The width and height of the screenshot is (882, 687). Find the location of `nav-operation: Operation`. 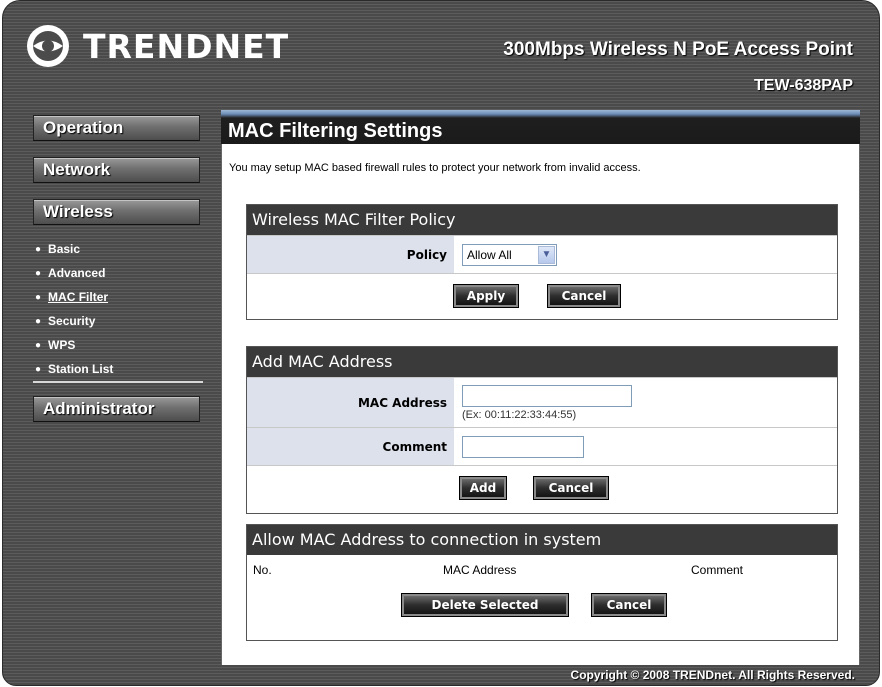

nav-operation: Operation is located at coordinates (116, 128).